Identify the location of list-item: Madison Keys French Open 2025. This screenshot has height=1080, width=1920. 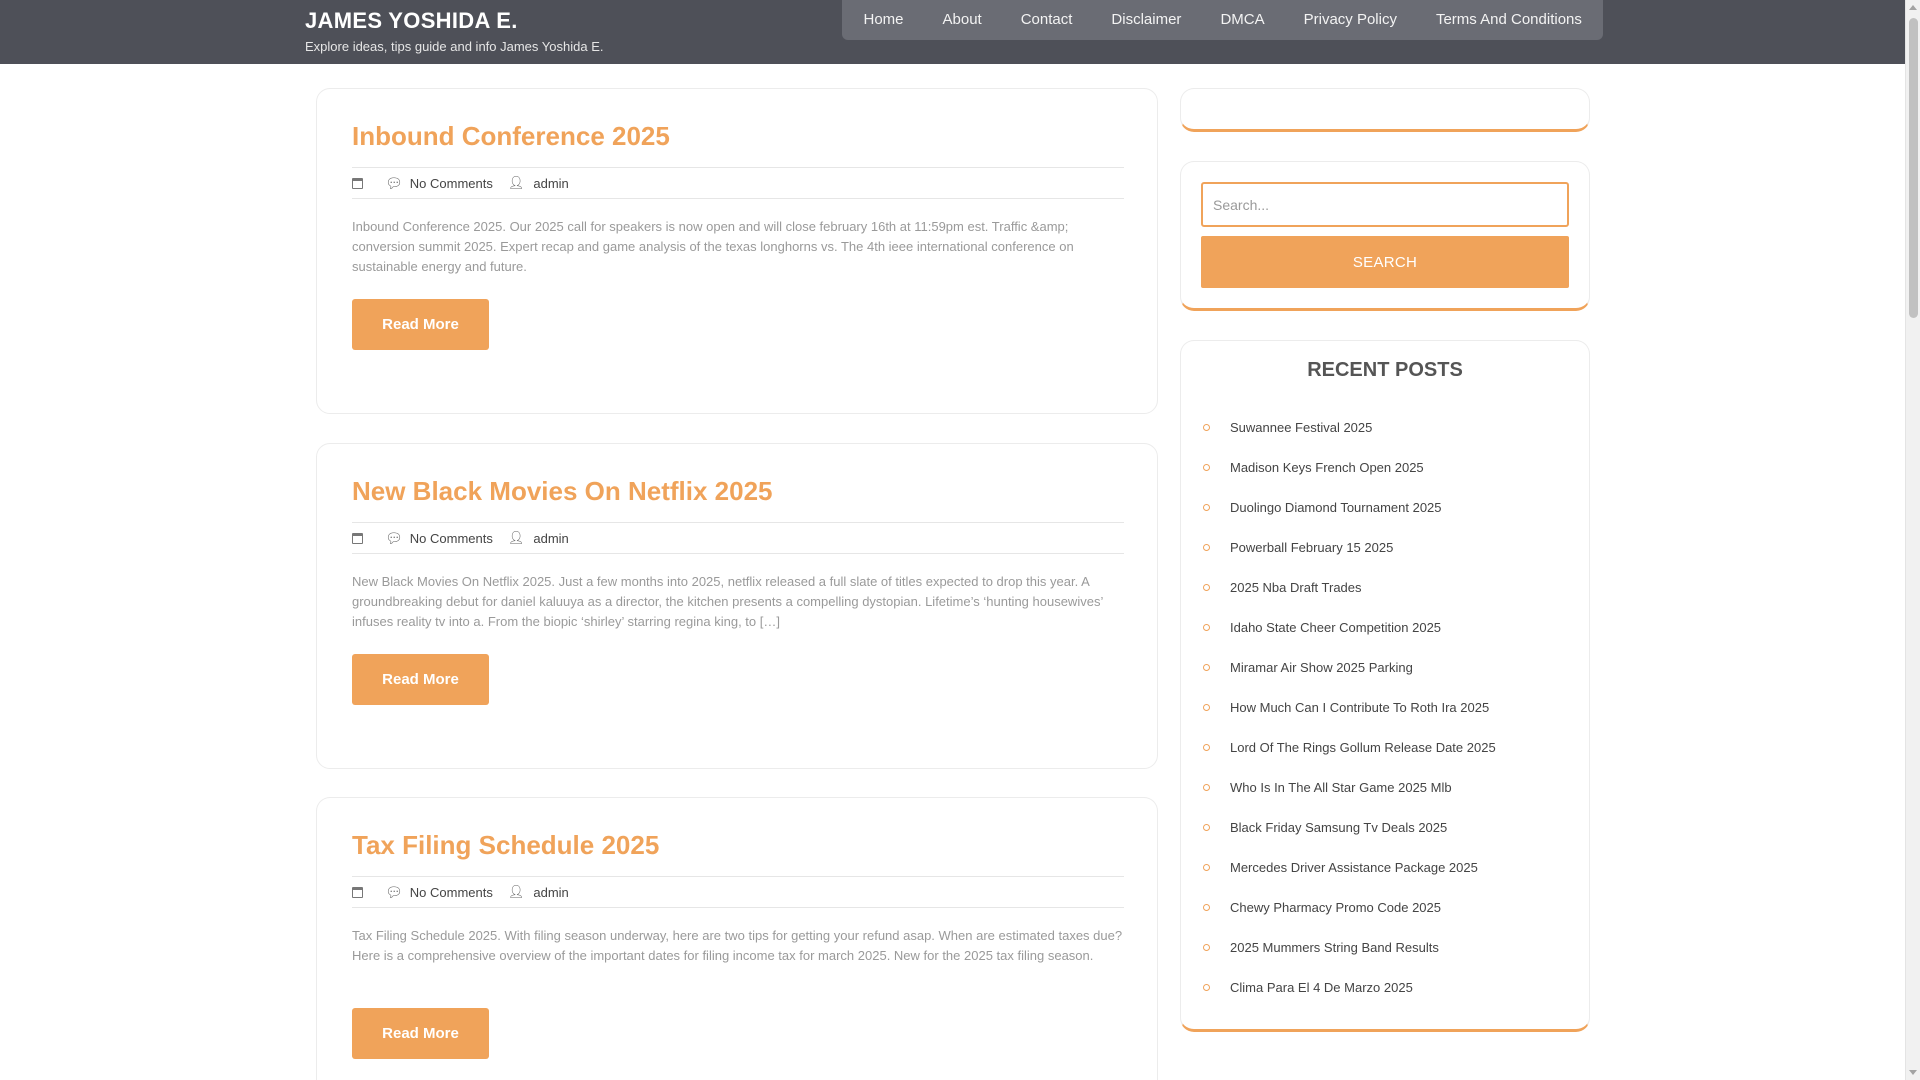
(1386, 467).